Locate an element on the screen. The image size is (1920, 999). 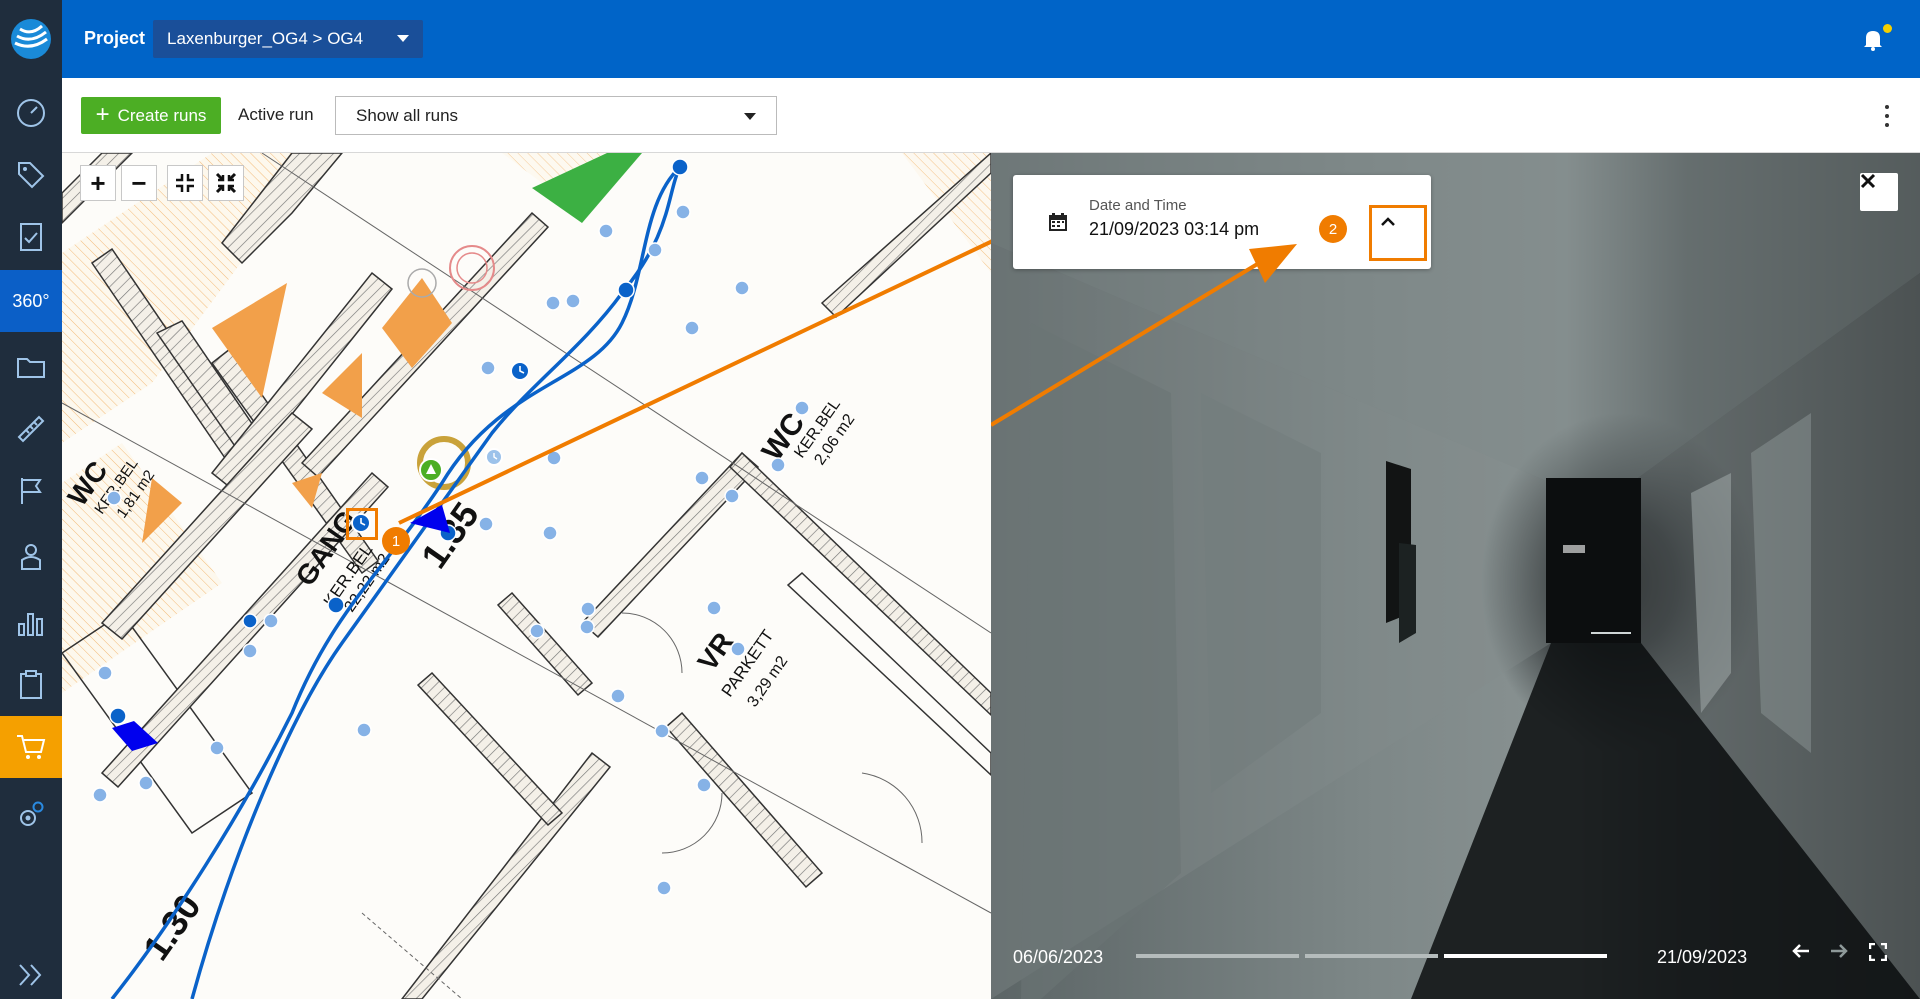
bar-chart-icon is located at coordinates (30, 624).